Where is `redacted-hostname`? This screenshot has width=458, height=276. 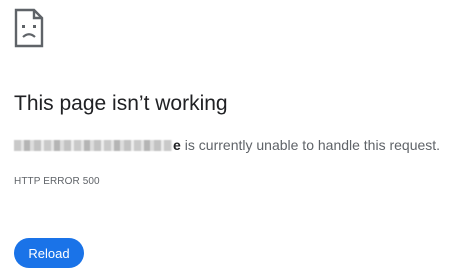 redacted-hostname is located at coordinates (93, 145).